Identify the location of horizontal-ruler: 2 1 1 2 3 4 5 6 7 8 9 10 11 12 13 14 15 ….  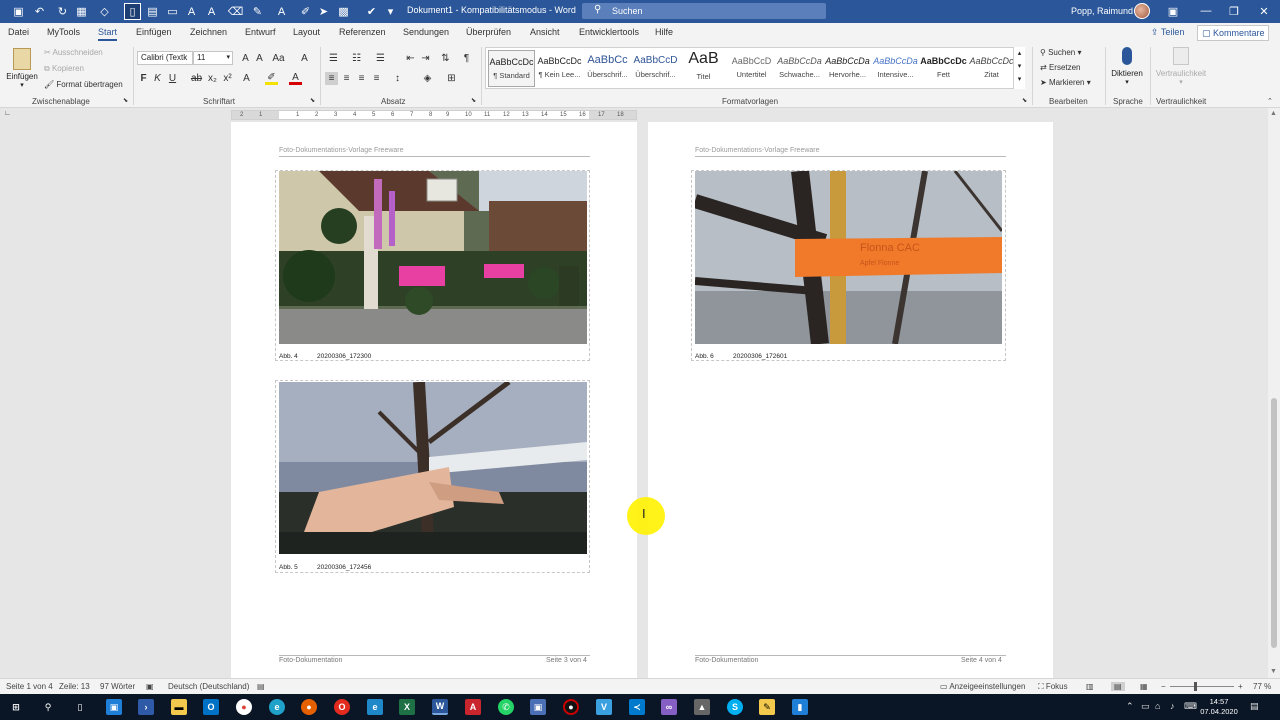
(434, 115).